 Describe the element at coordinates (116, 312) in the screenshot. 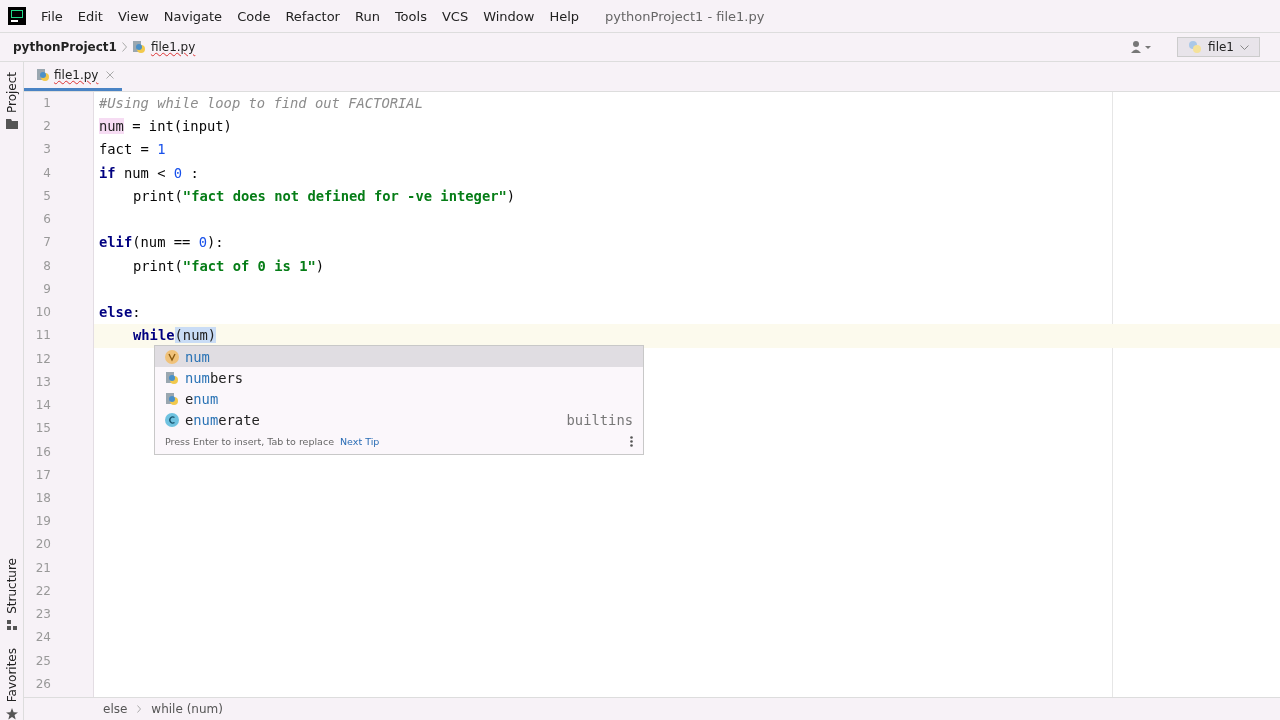

I see `code-token: else` at that location.